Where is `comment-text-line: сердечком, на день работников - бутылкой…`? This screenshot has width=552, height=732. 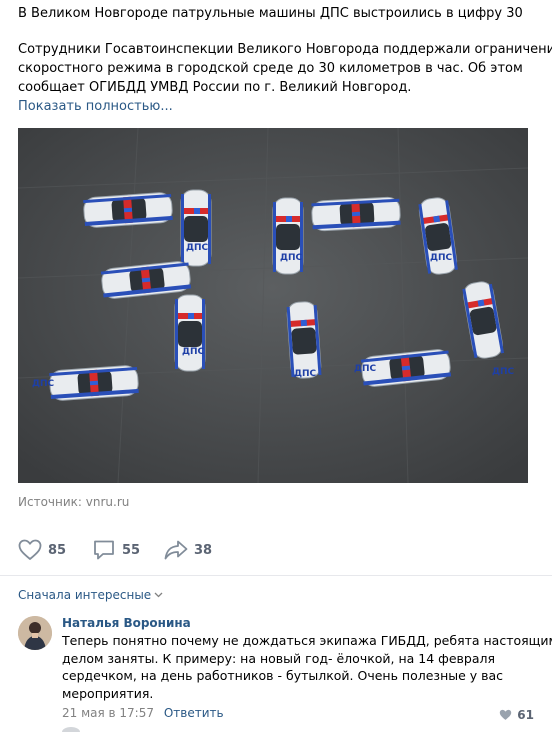 comment-text-line: сердечком, на день работников - бутылкой… is located at coordinates (283, 675).